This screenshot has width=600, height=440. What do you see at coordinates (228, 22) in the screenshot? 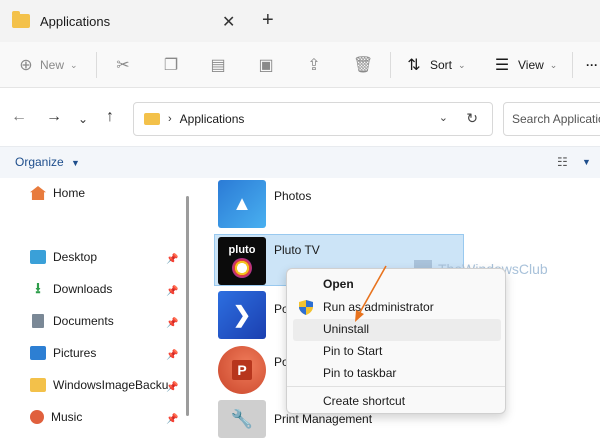
I see `close-tab-icon: ✕` at bounding box center [228, 22].